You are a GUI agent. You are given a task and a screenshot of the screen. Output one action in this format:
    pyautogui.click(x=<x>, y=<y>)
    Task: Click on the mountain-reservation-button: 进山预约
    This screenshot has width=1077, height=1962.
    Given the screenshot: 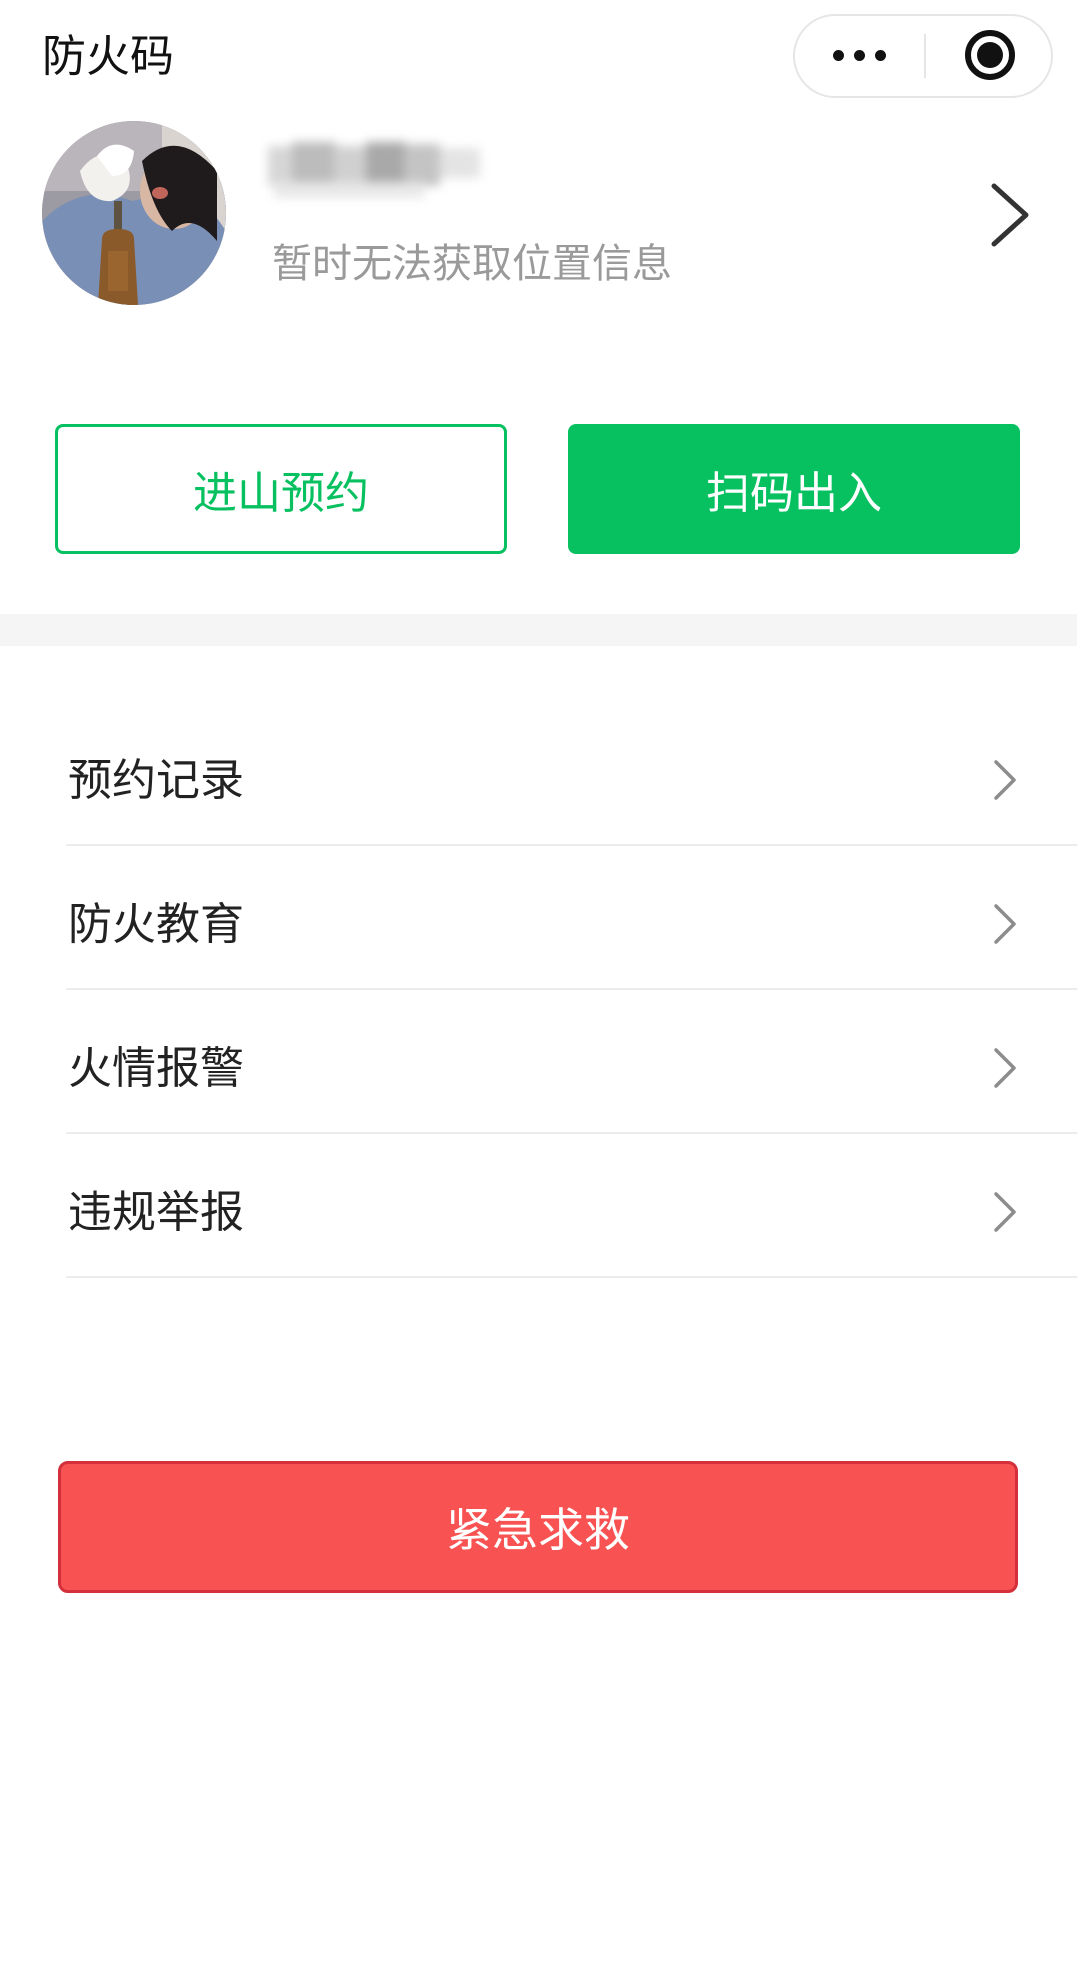 What is the action you would take?
    pyautogui.click(x=281, y=489)
    